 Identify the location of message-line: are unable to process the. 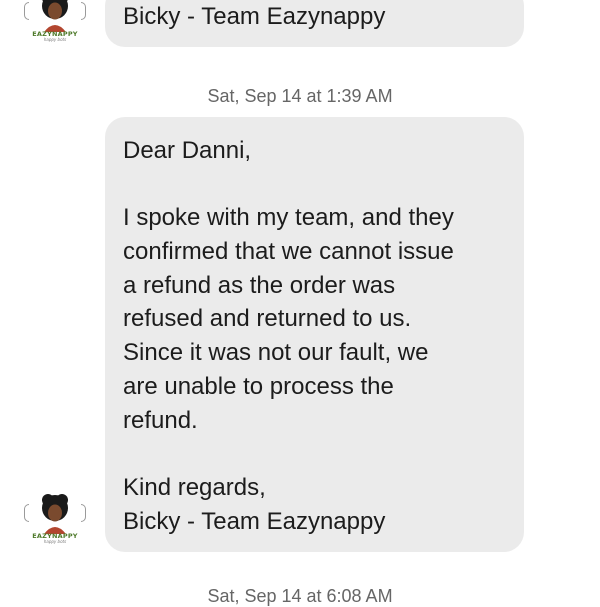
(258, 386).